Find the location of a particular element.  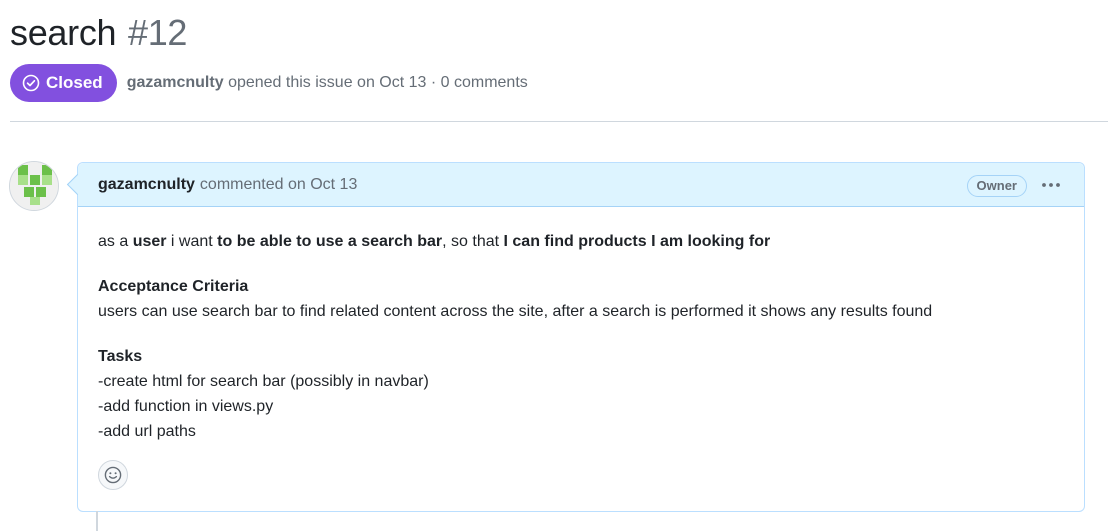

state-badge: Closed is located at coordinates (63, 83).